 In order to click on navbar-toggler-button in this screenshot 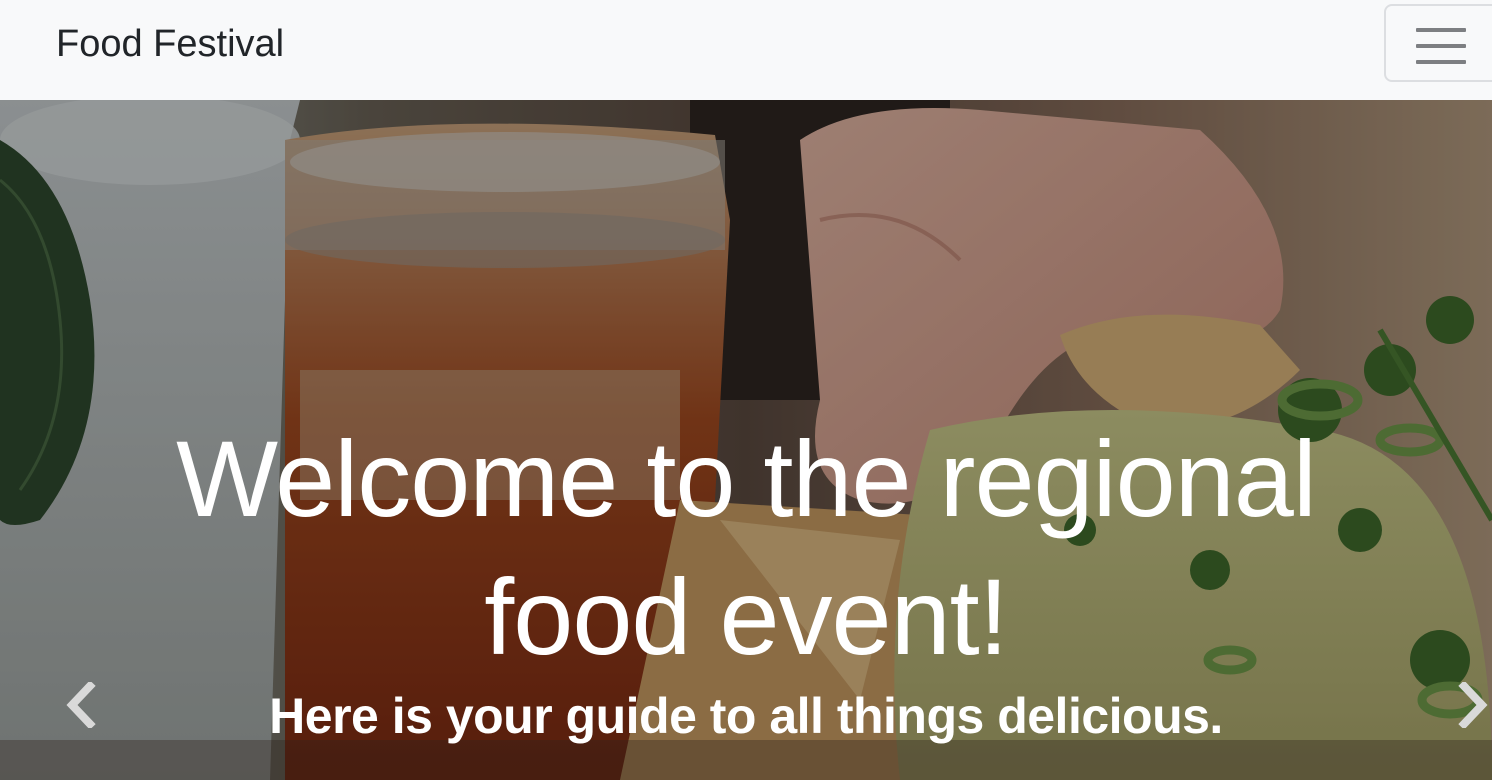, I will do `click(1438, 43)`.